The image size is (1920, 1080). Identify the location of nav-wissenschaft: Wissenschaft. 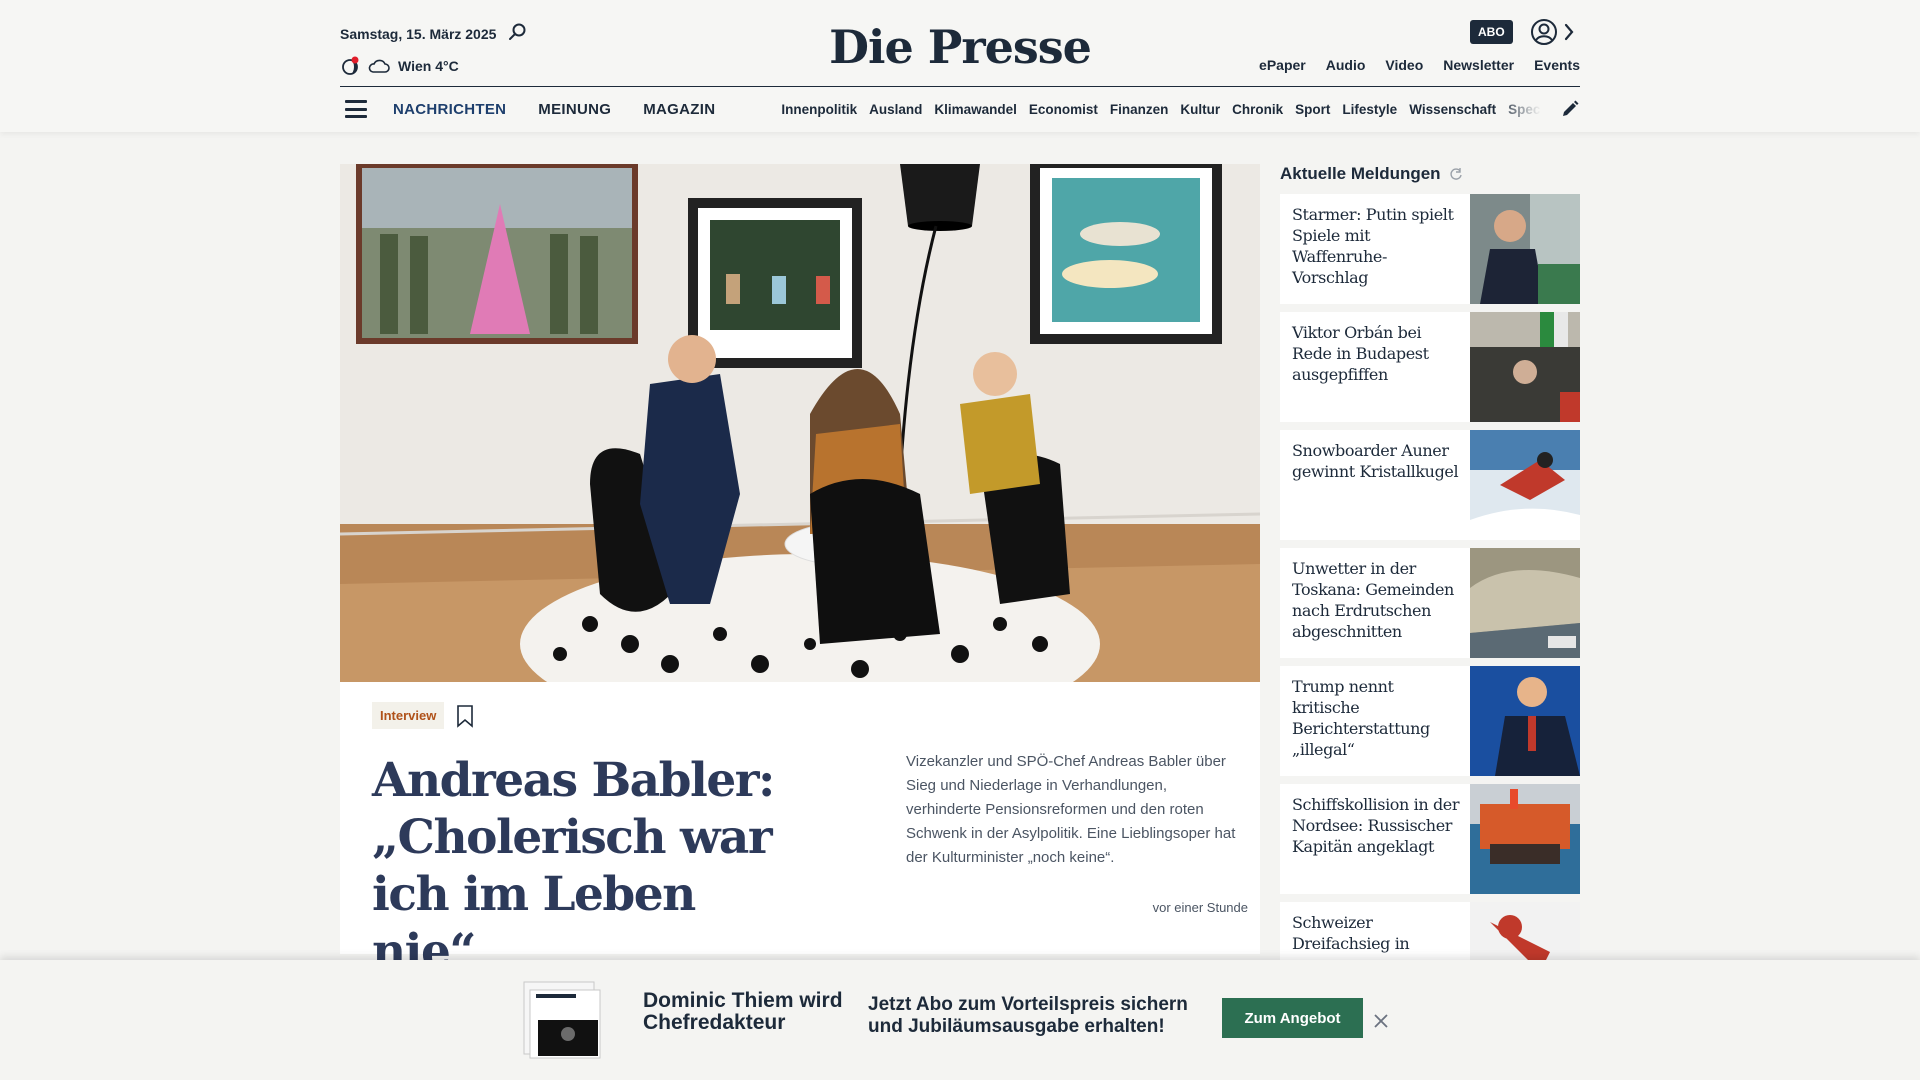
(1452, 109).